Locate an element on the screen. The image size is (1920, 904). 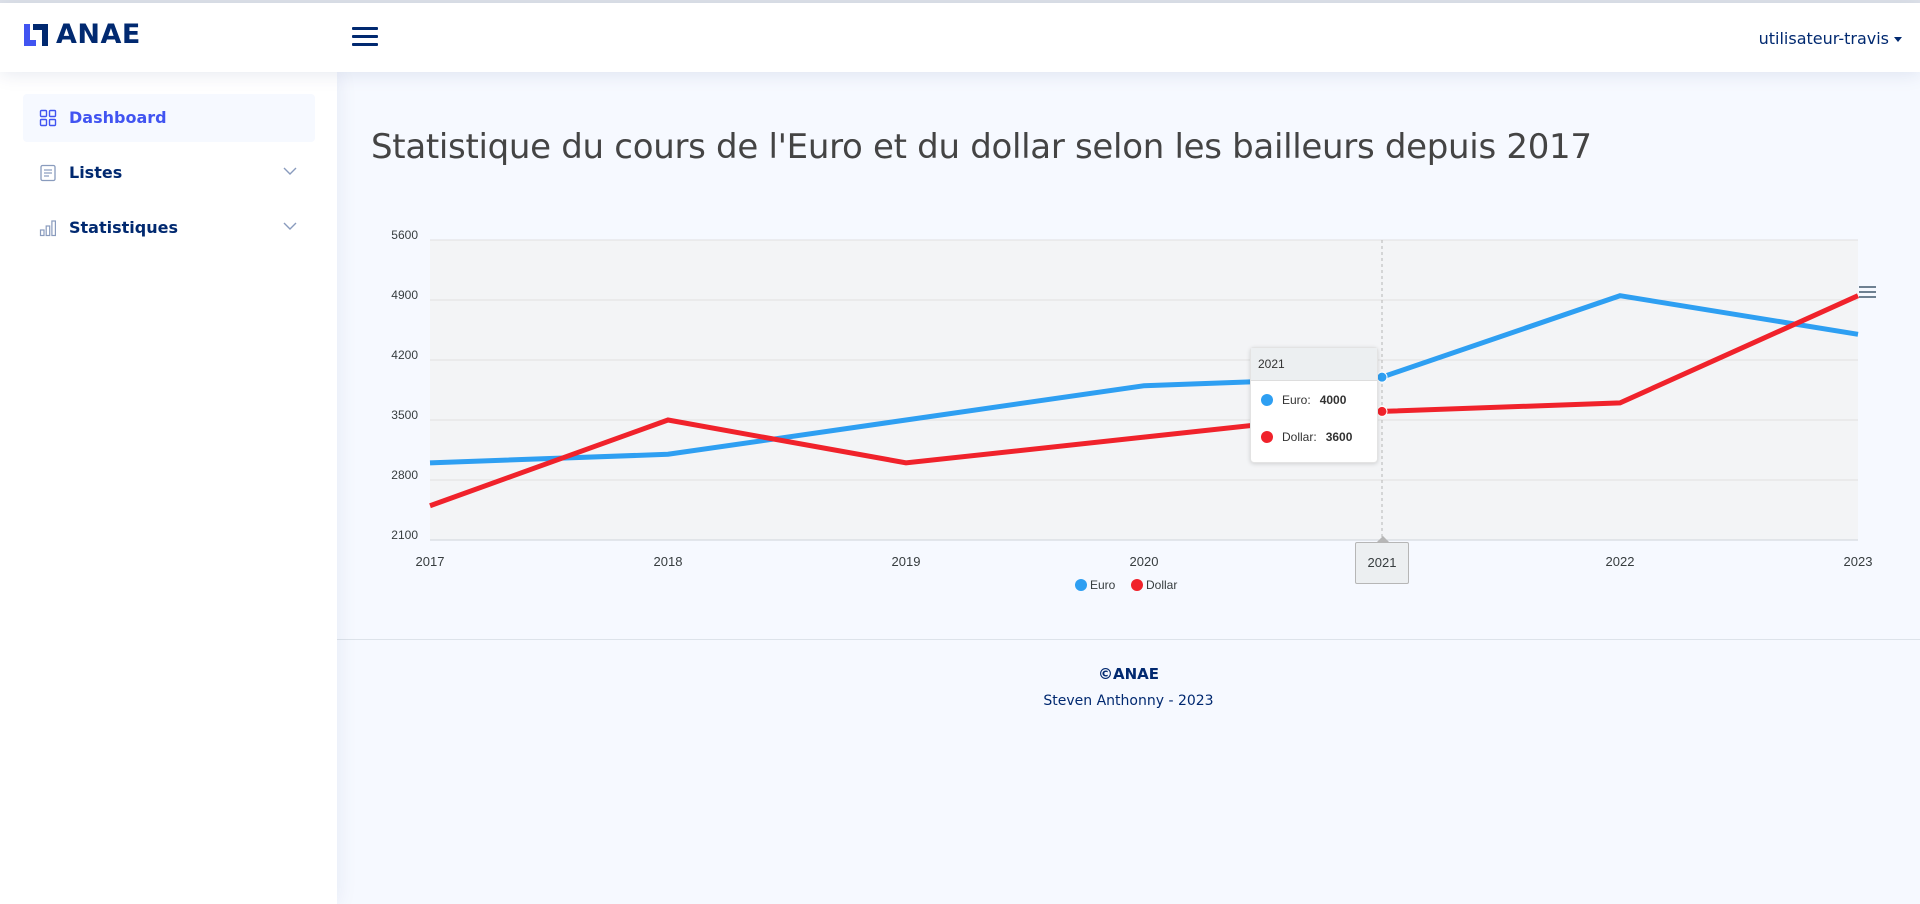
y-tick-label: 5600 is located at coordinates (404, 235).